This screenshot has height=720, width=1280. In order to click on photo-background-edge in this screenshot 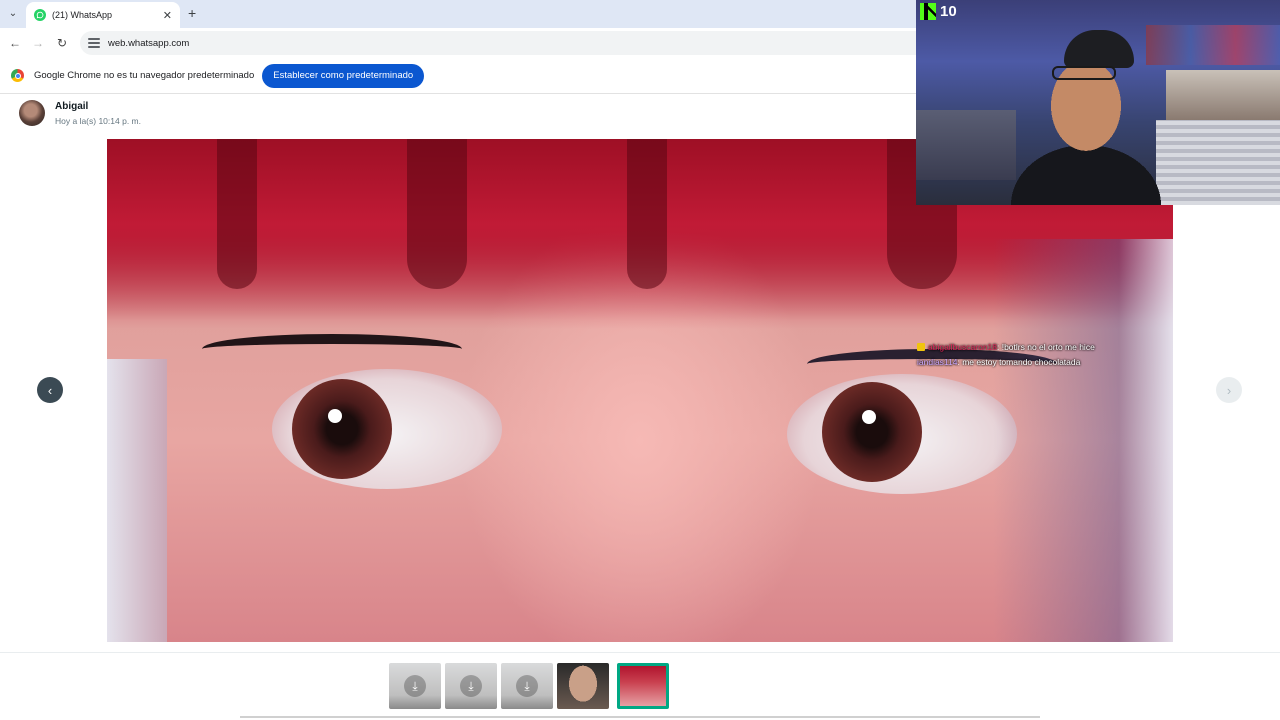, I will do `click(137, 500)`.